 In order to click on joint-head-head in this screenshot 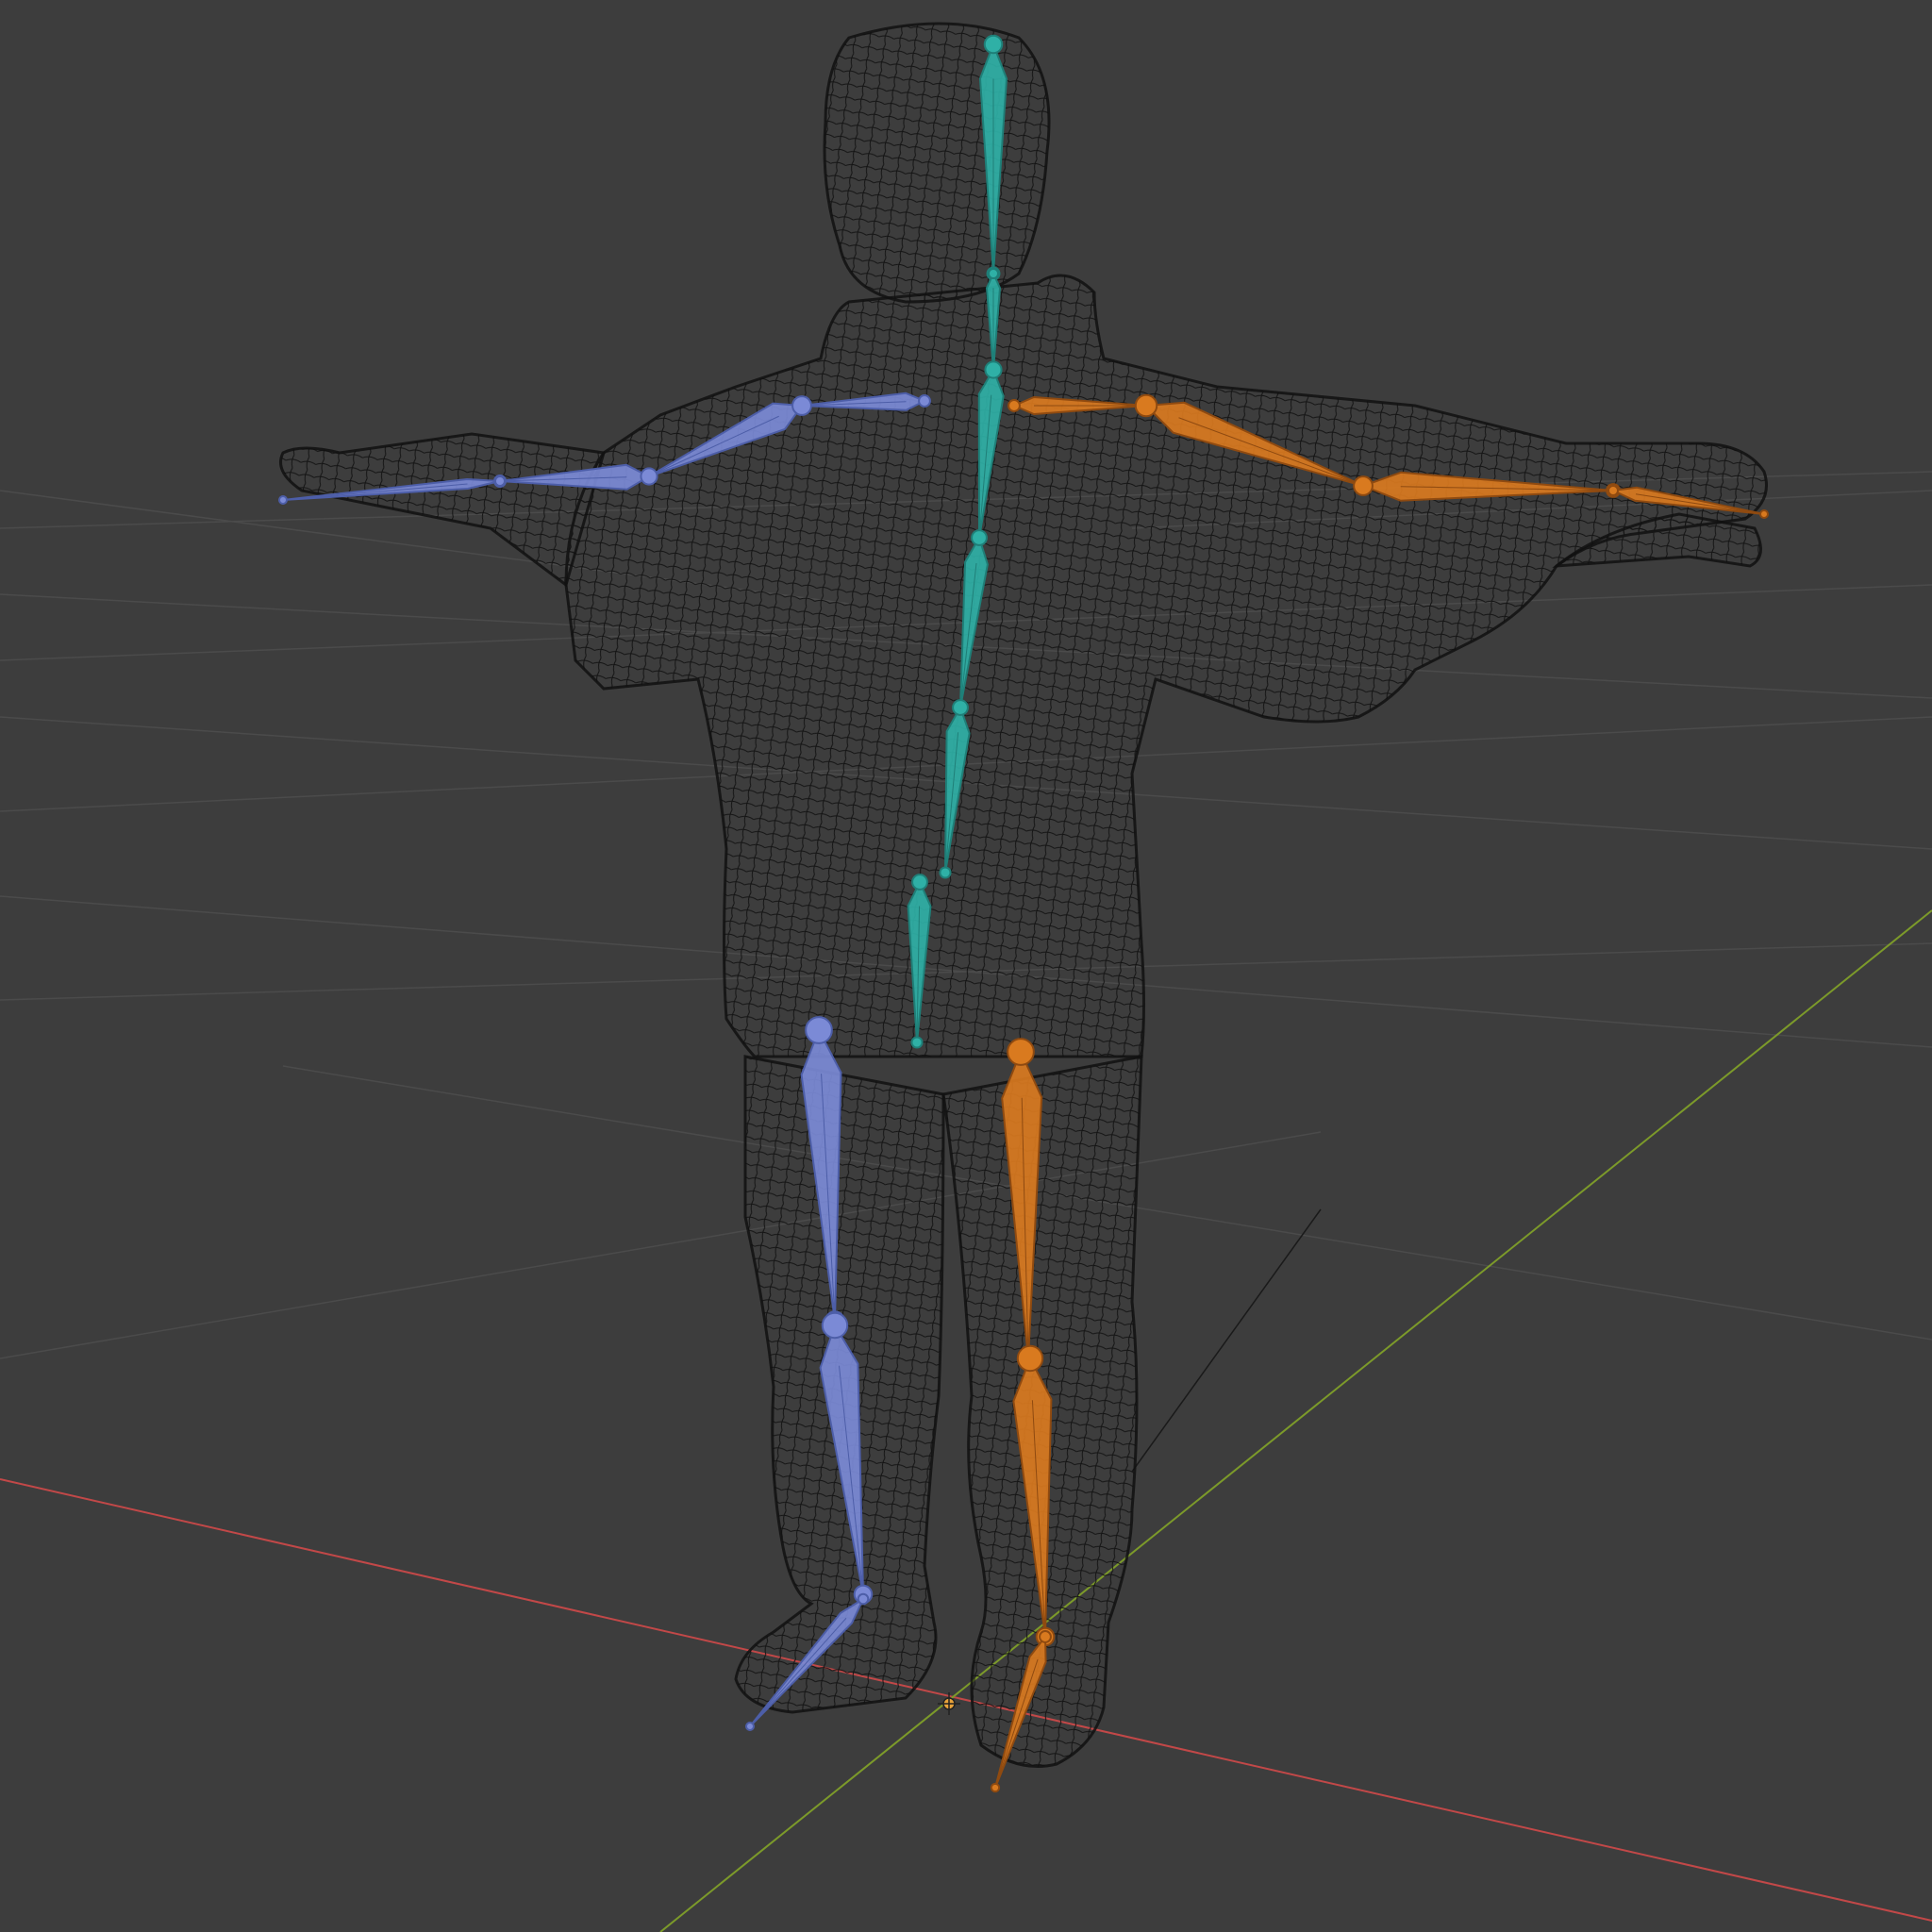, I will do `click(994, 44)`.